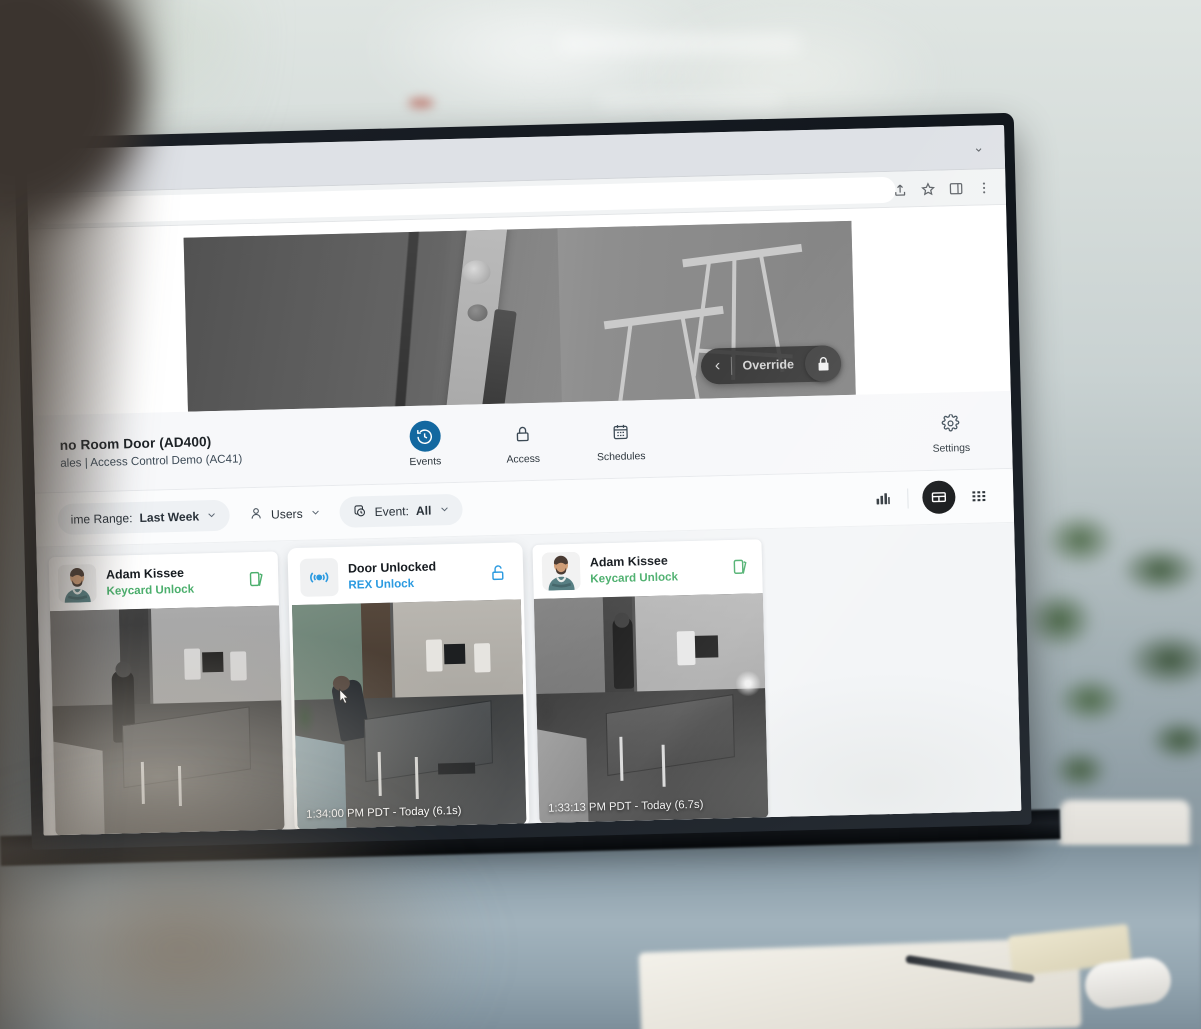 The width and height of the screenshot is (1201, 1029). I want to click on event-title: Door Unlocked, so click(392, 567).